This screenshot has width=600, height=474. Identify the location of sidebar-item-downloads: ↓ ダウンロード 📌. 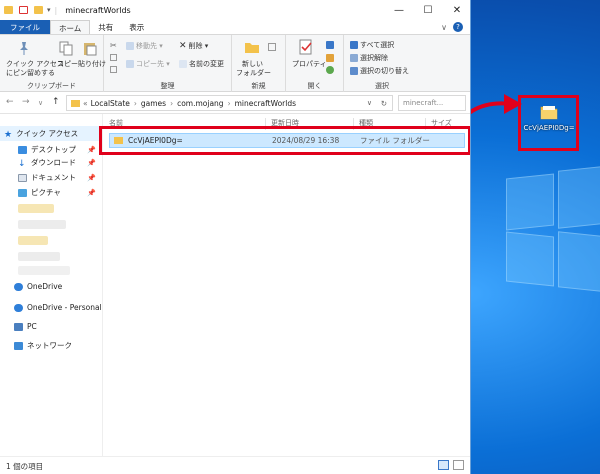
(51, 162).